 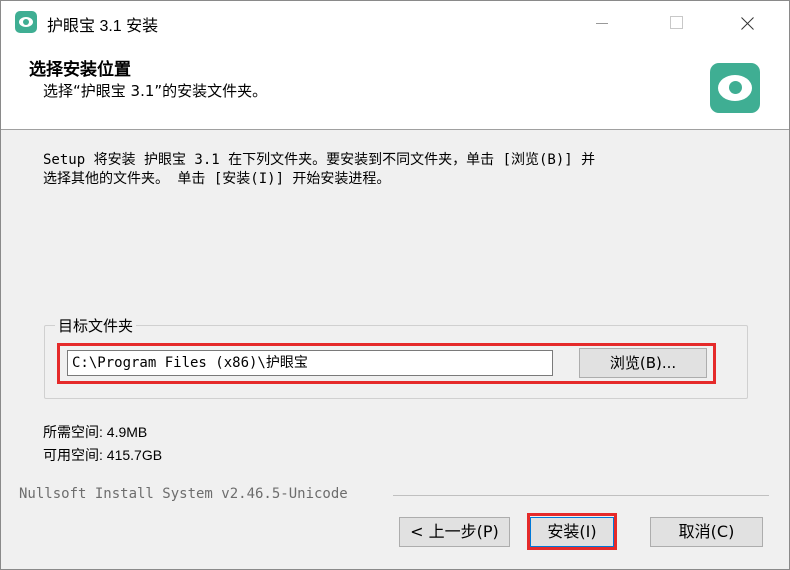 What do you see at coordinates (748, 23) in the screenshot?
I see `close-icon` at bounding box center [748, 23].